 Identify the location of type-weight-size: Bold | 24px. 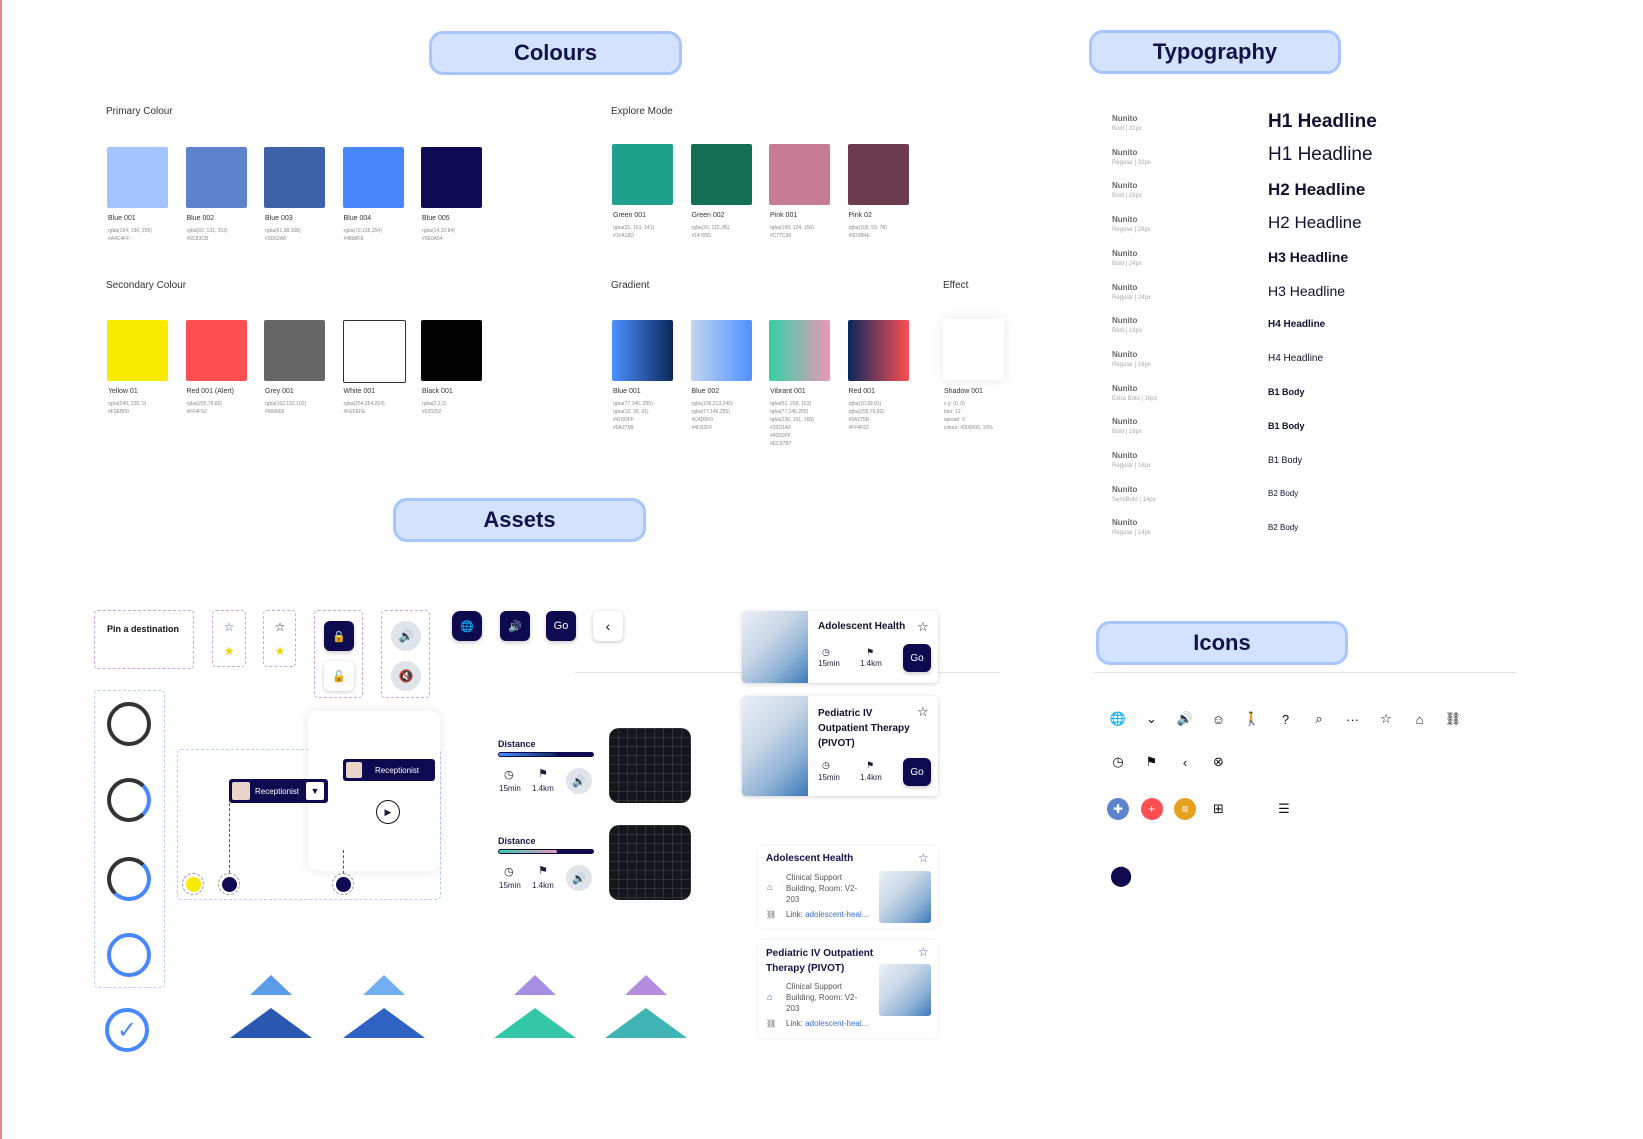
(1127, 263).